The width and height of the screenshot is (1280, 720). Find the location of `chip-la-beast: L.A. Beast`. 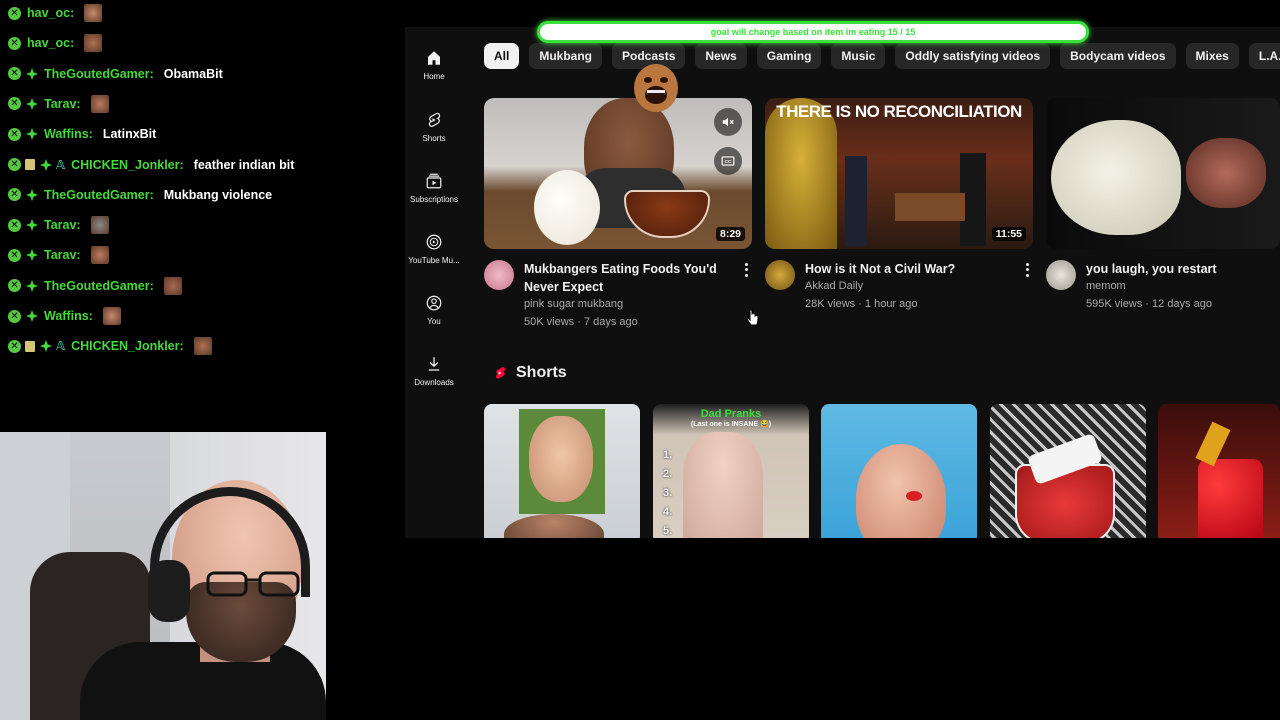

chip-la-beast: L.A. Beast is located at coordinates (1264, 56).